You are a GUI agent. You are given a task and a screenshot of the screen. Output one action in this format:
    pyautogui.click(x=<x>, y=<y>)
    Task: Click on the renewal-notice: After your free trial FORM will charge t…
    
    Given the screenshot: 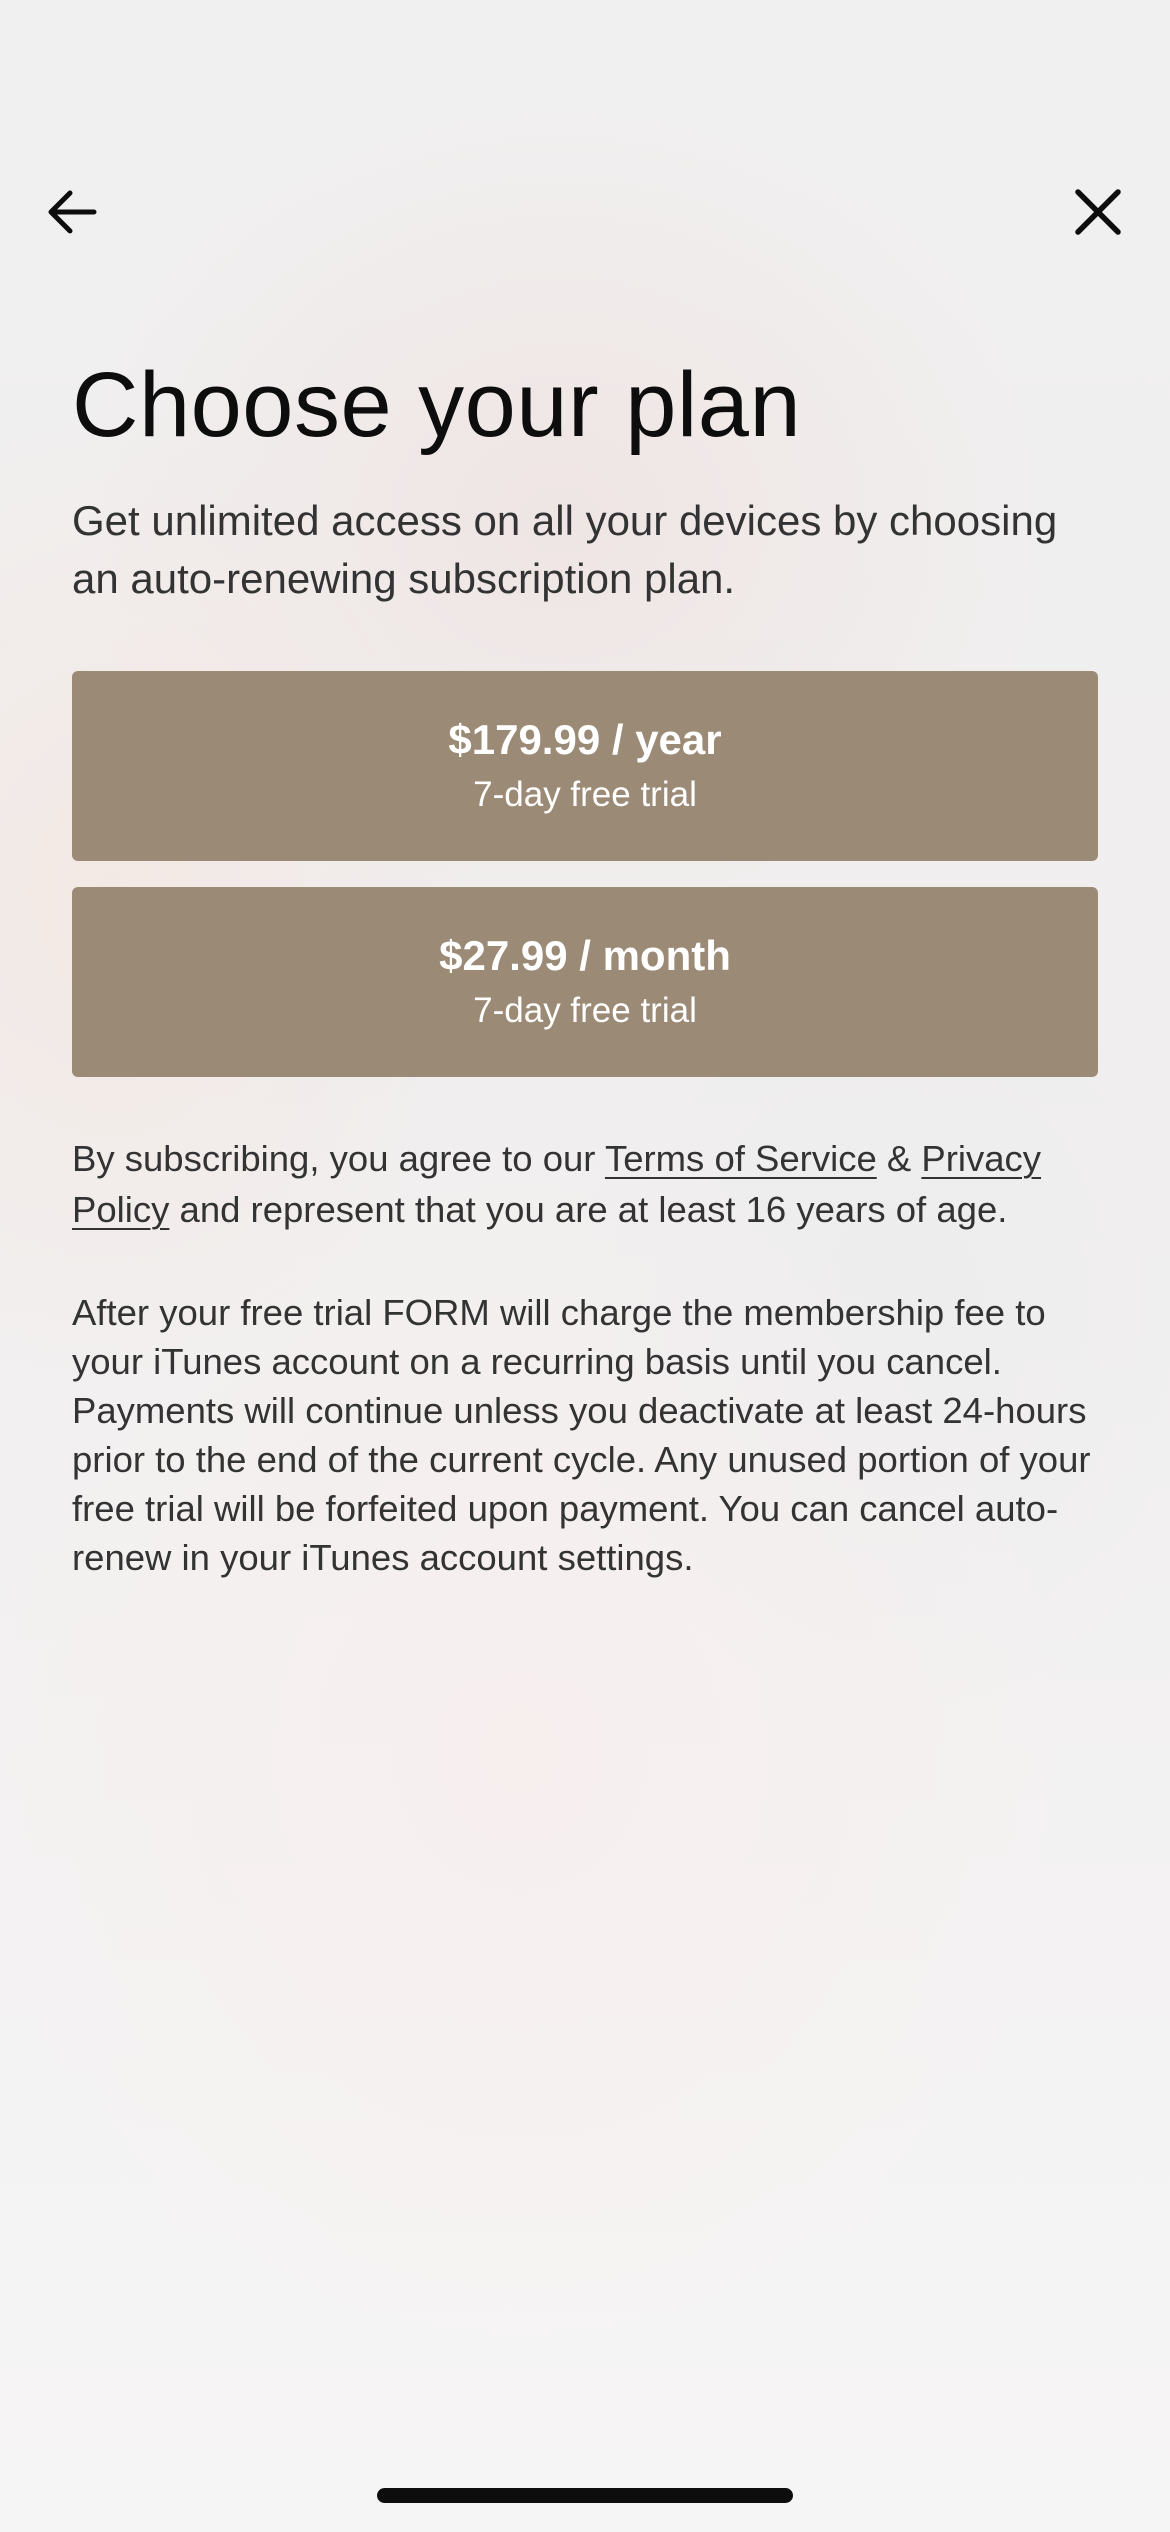 What is the action you would take?
    pyautogui.click(x=581, y=1435)
    